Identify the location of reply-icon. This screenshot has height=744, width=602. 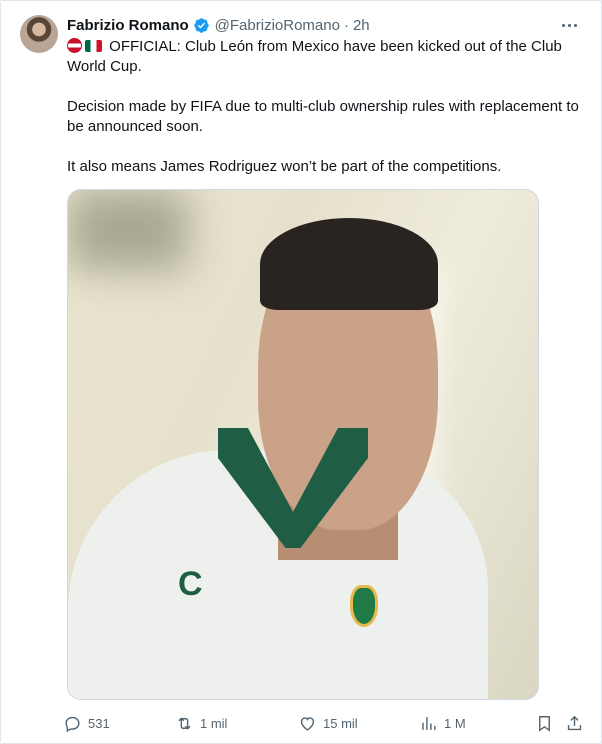
(72, 724).